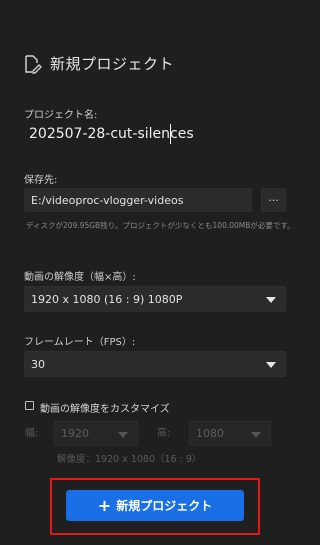  Describe the element at coordinates (129, 459) in the screenshot. I see `custom-resolution-info: 解像度：1920 x 1080（16 : 9）` at that location.